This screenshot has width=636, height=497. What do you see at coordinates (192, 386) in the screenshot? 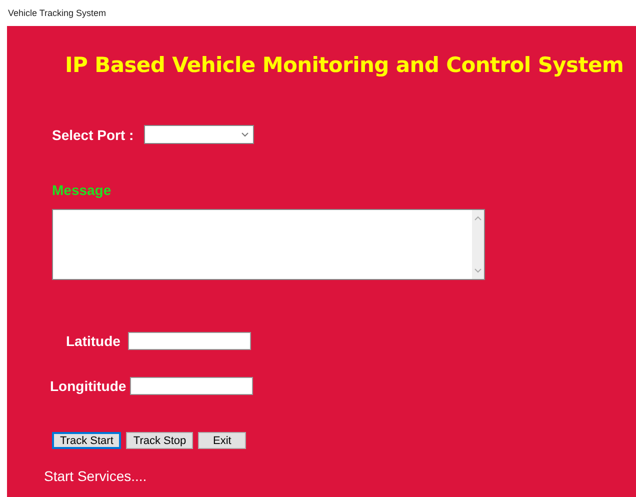
I see `longitude-field` at bounding box center [192, 386].